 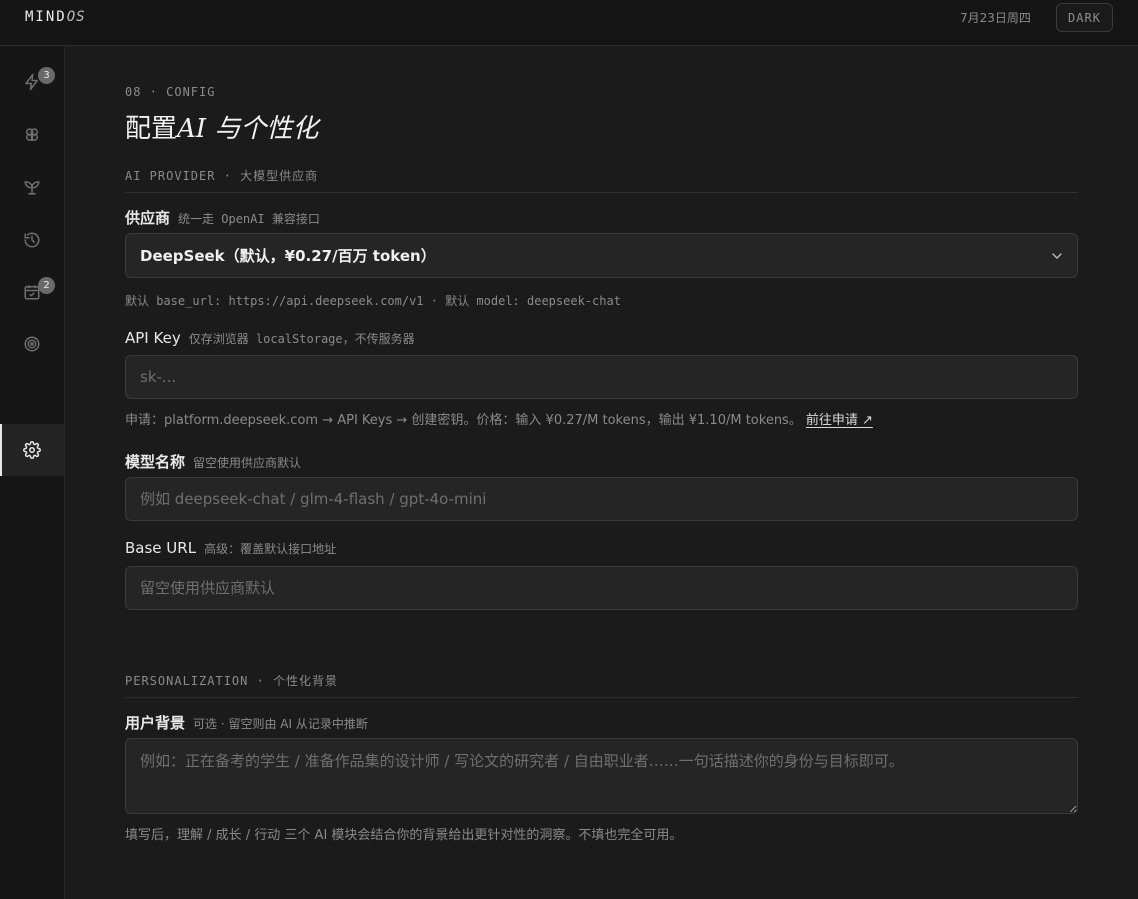 What do you see at coordinates (76, 17) in the screenshot?
I see `brand-os: OS` at bounding box center [76, 17].